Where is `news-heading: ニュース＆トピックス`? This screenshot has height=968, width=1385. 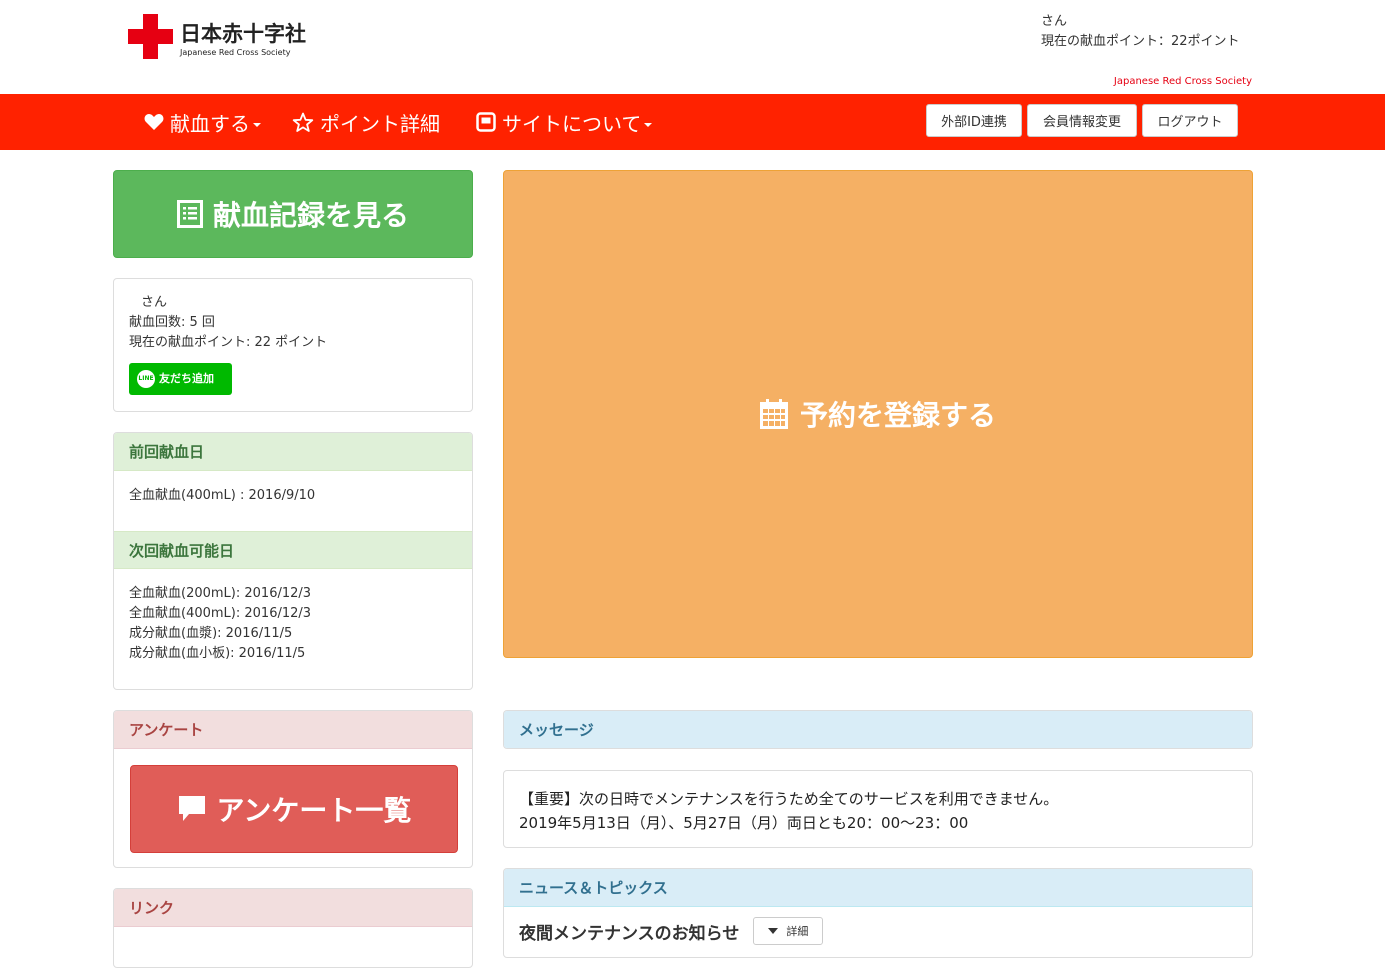
news-heading: ニュース＆トピックス is located at coordinates (878, 888).